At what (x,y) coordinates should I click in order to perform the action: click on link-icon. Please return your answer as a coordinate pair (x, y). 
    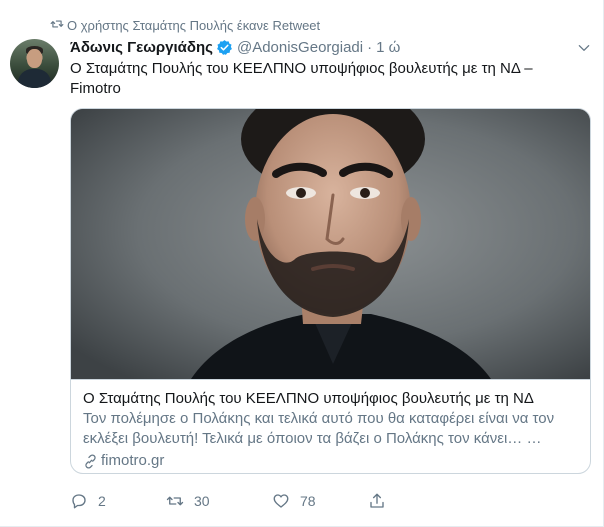
    Looking at the image, I should click on (90, 461).